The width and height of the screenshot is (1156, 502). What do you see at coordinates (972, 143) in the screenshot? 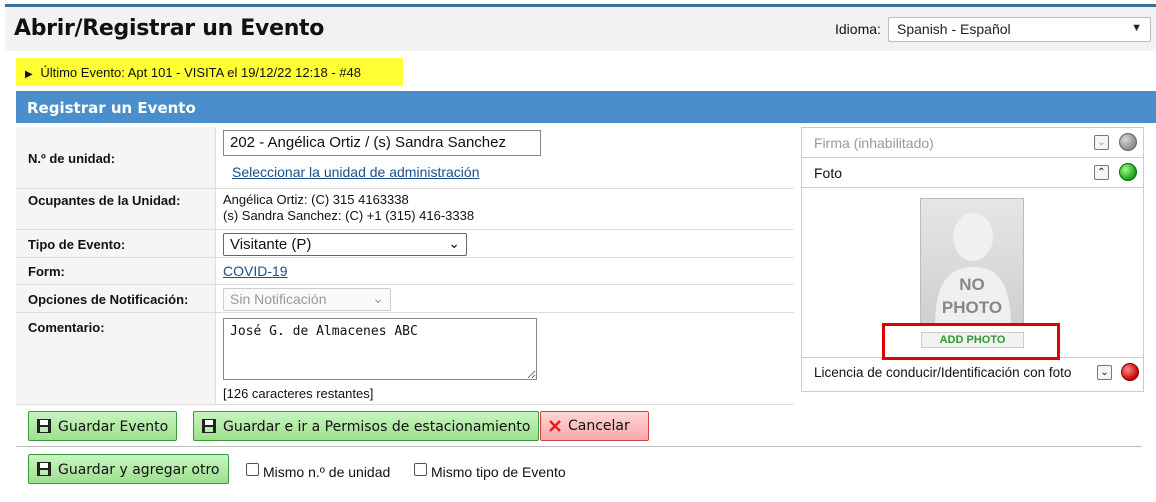
I see `signature-row: Firma (inhabilitado) ⌄` at bounding box center [972, 143].